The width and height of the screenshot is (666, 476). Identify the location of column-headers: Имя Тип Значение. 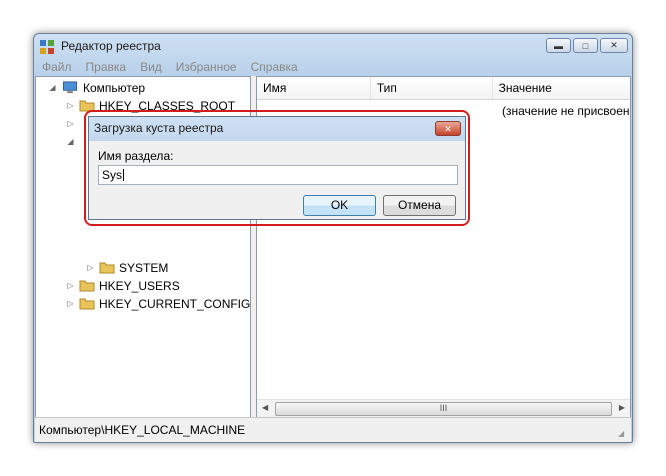
(443, 88).